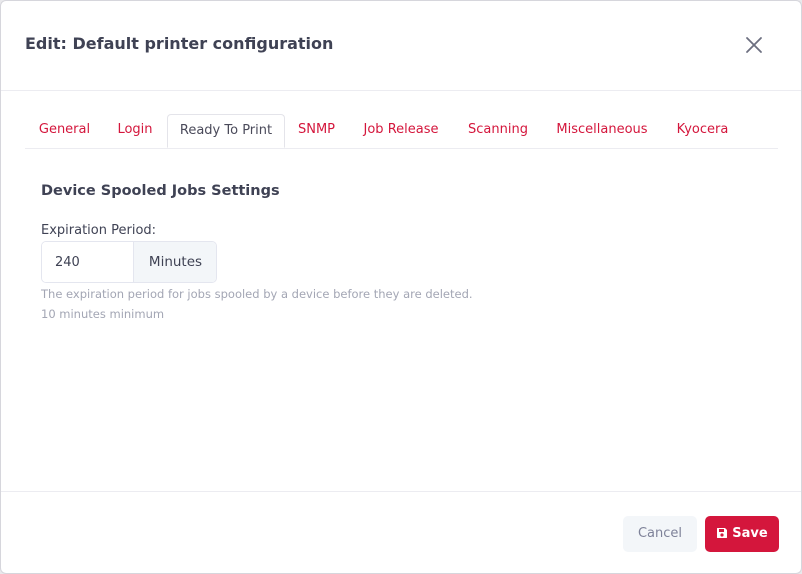 The width and height of the screenshot is (802, 574). What do you see at coordinates (226, 131) in the screenshot?
I see `tab-ready-to-print: Ready To Print` at bounding box center [226, 131].